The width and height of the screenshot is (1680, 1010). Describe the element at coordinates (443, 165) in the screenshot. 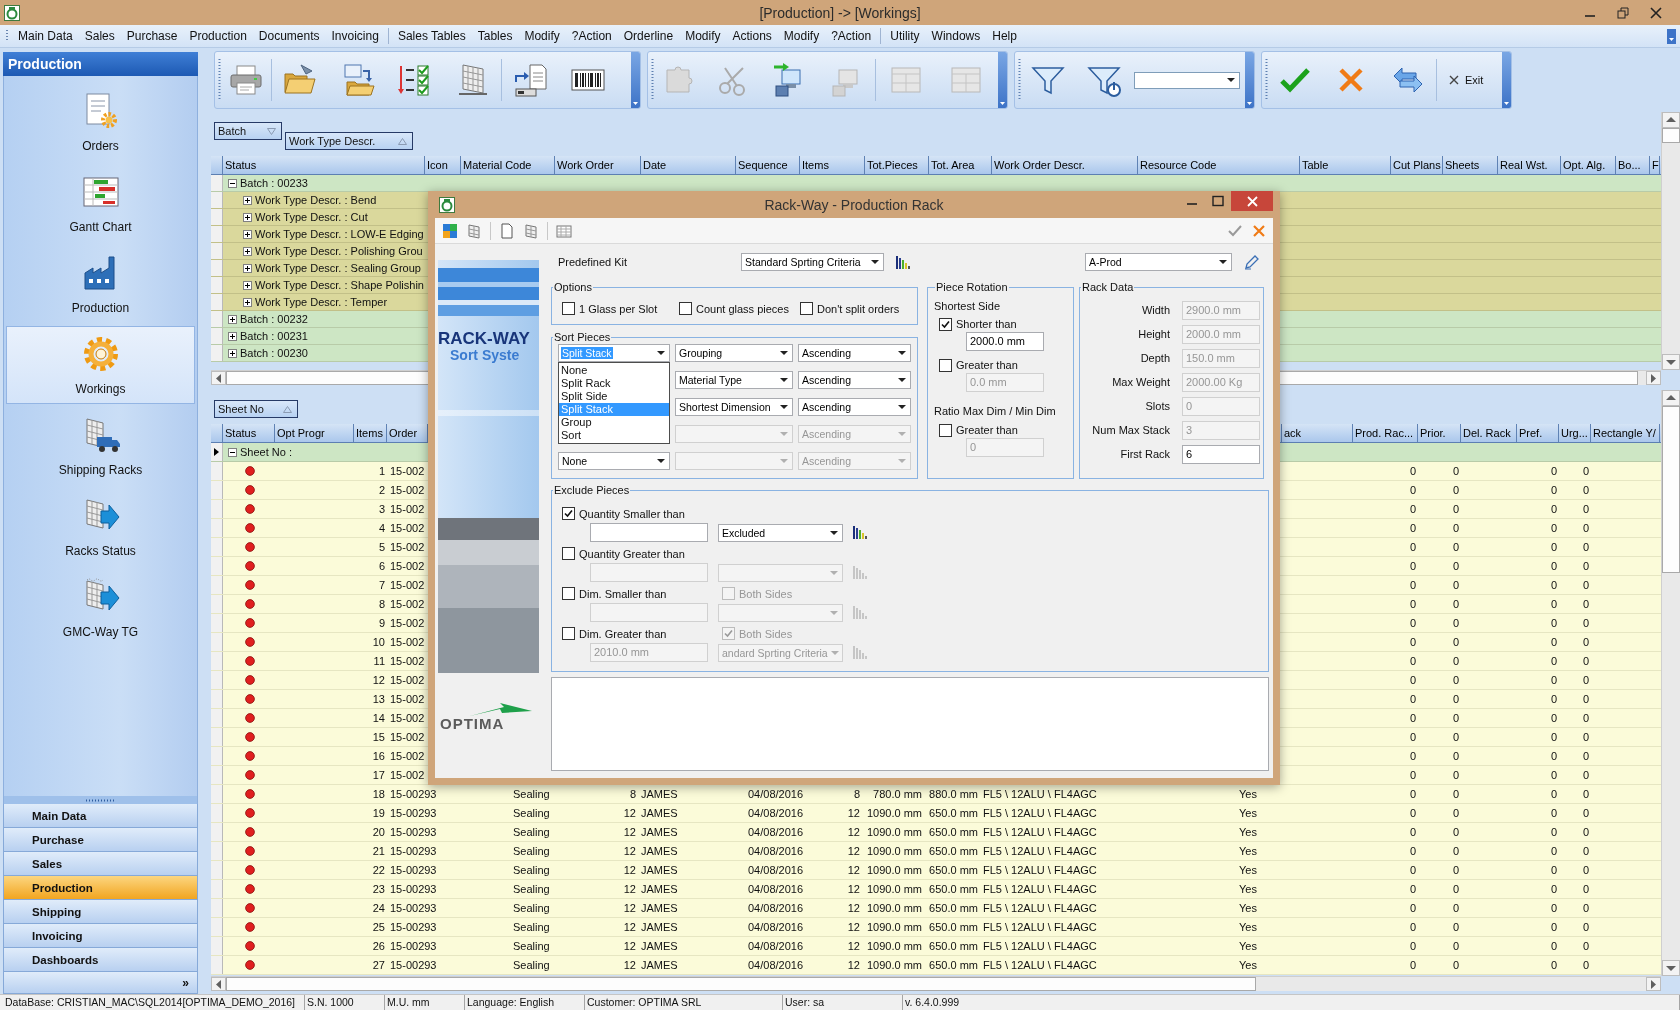

I see `column-header: Icon` at that location.